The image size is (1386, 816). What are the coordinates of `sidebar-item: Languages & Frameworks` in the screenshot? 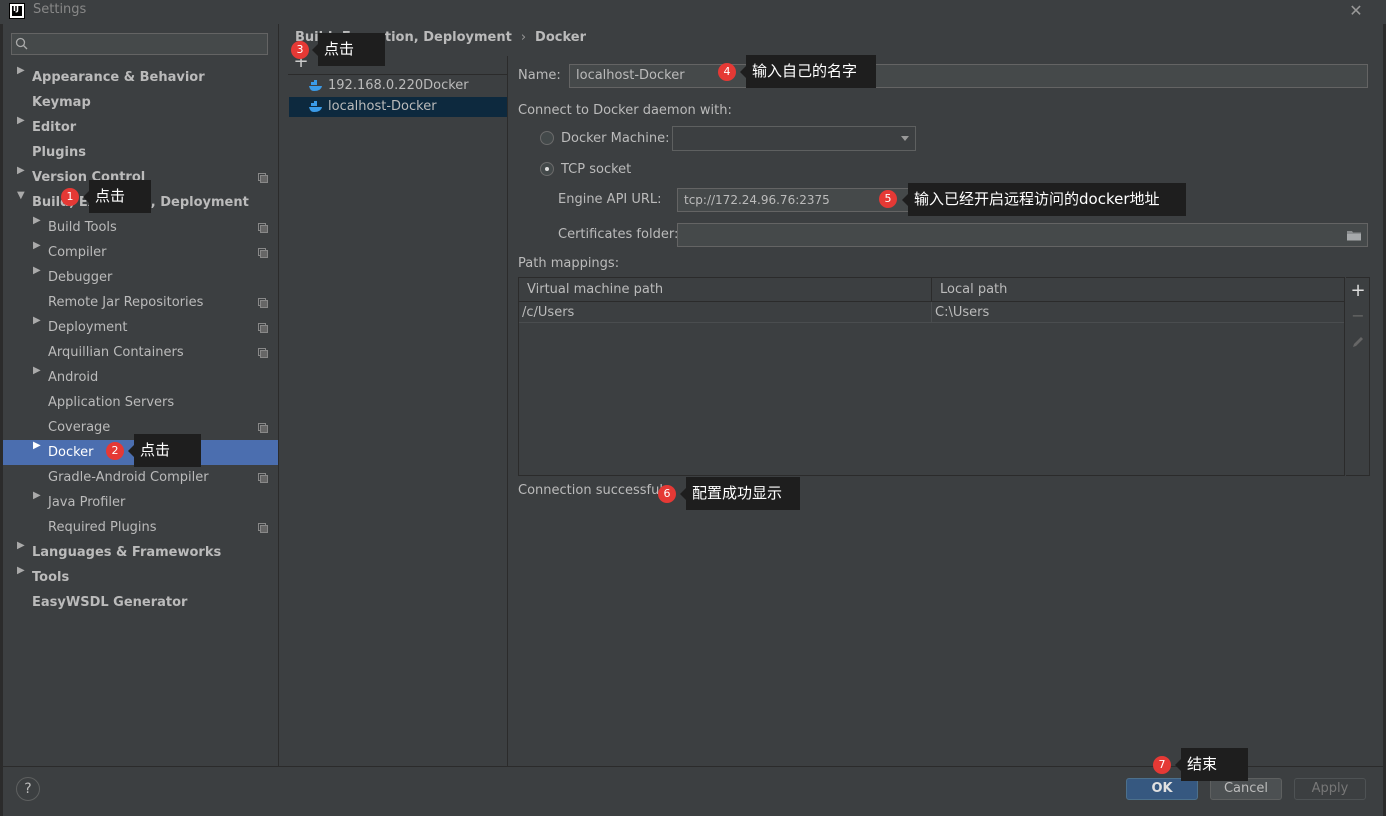 It's located at (126, 552).